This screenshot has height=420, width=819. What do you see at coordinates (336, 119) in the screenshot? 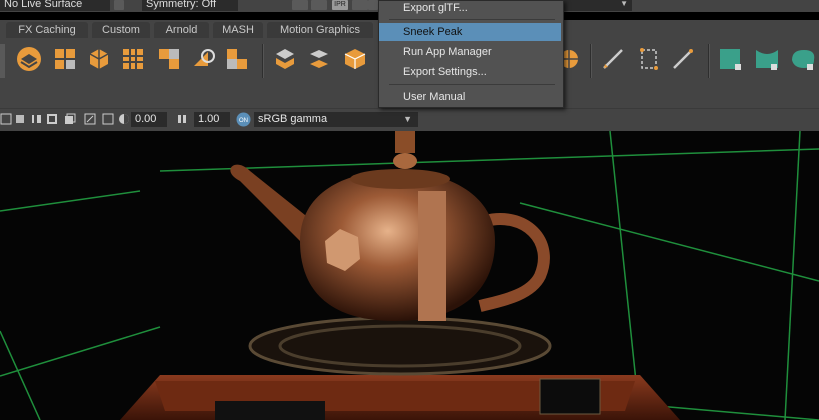
I see `color-space-dropdown: sRGB gamma ▼` at bounding box center [336, 119].